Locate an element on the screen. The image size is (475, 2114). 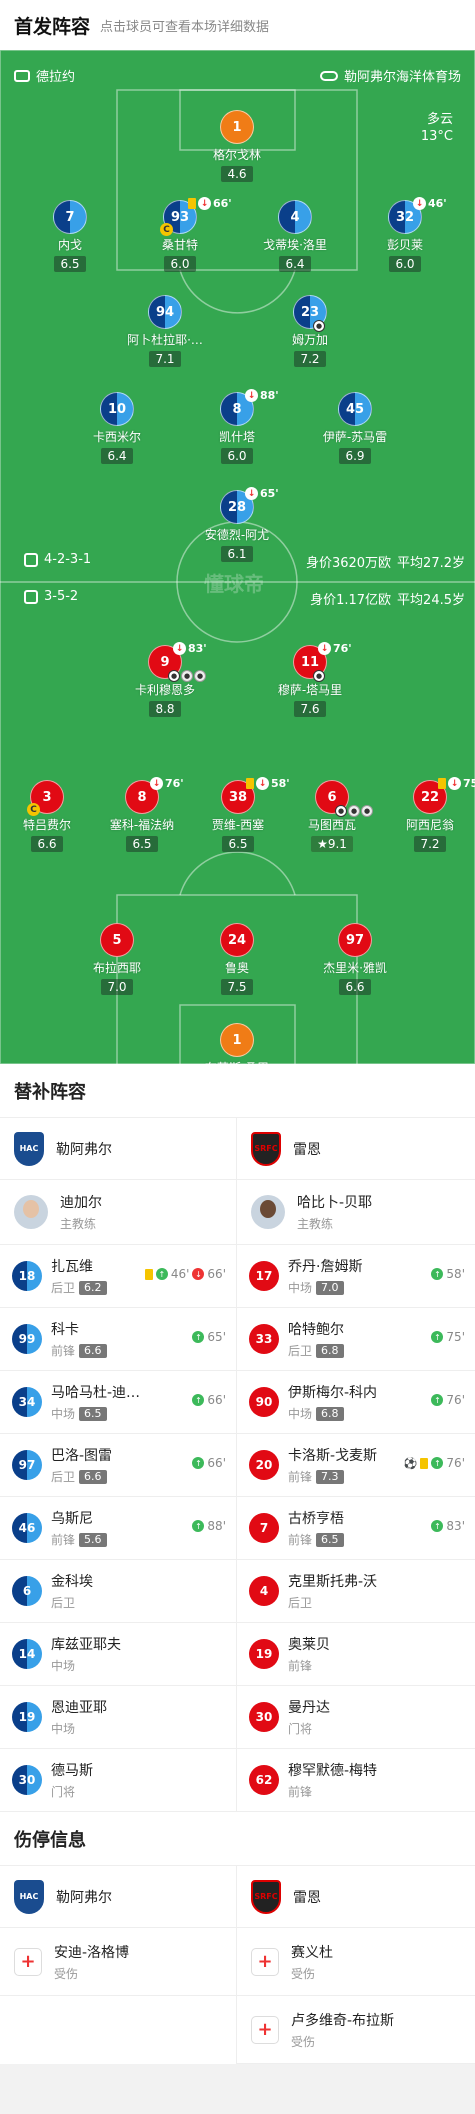
sub-row: 99 科卡前锋 6.6 ↑ 65' is located at coordinates (118, 1339).